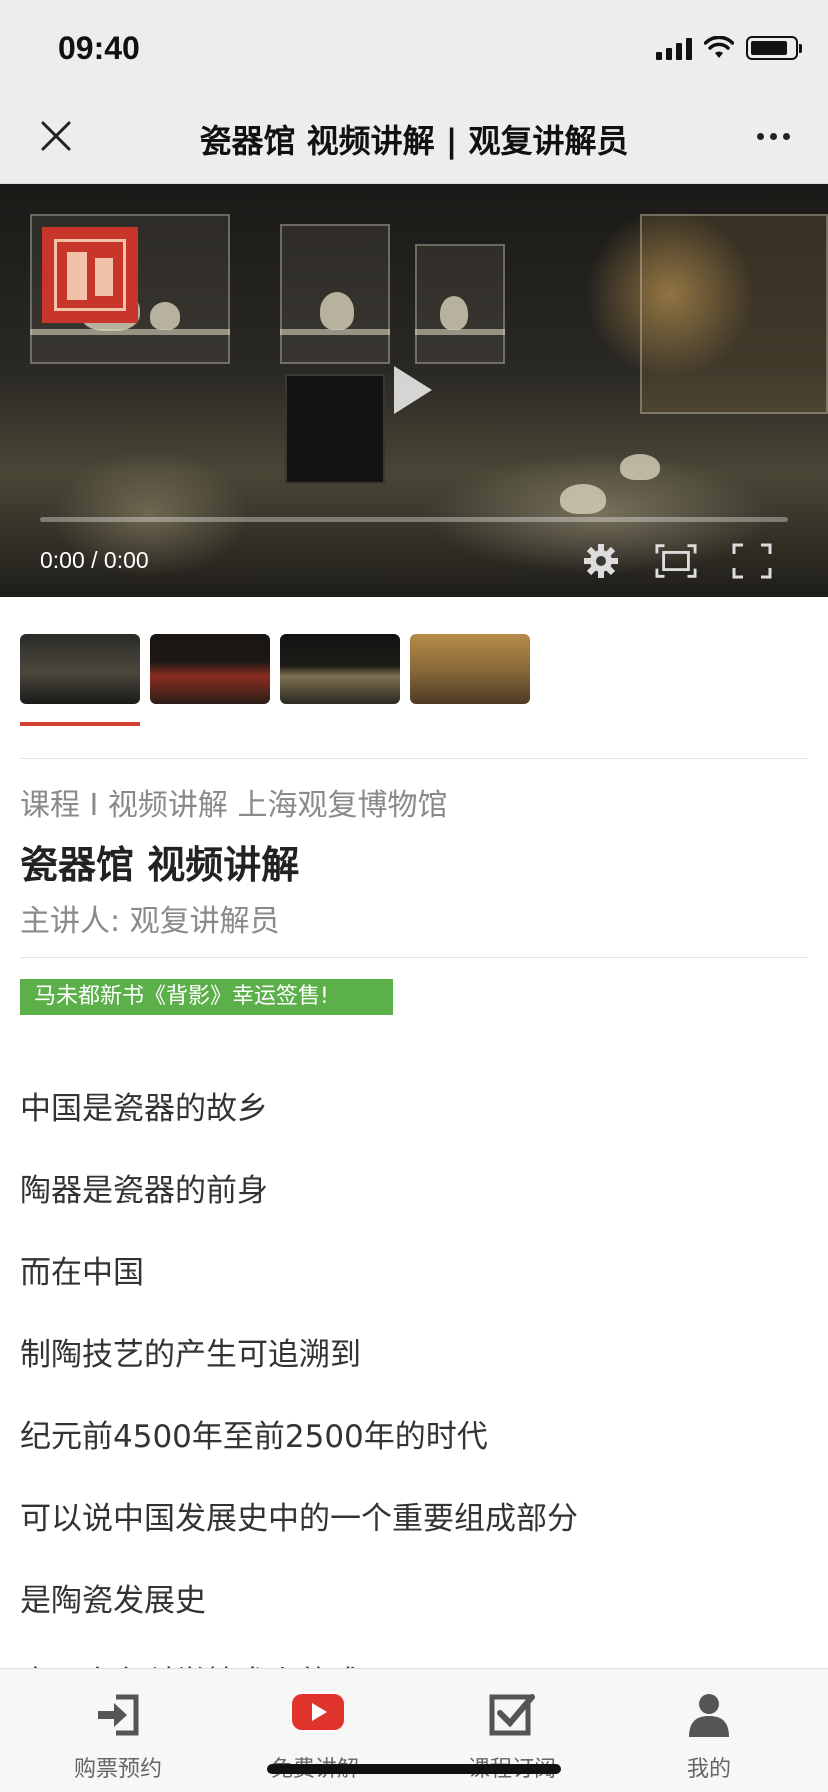  Describe the element at coordinates (674, 48) in the screenshot. I see `cellular-signal-icon` at that location.